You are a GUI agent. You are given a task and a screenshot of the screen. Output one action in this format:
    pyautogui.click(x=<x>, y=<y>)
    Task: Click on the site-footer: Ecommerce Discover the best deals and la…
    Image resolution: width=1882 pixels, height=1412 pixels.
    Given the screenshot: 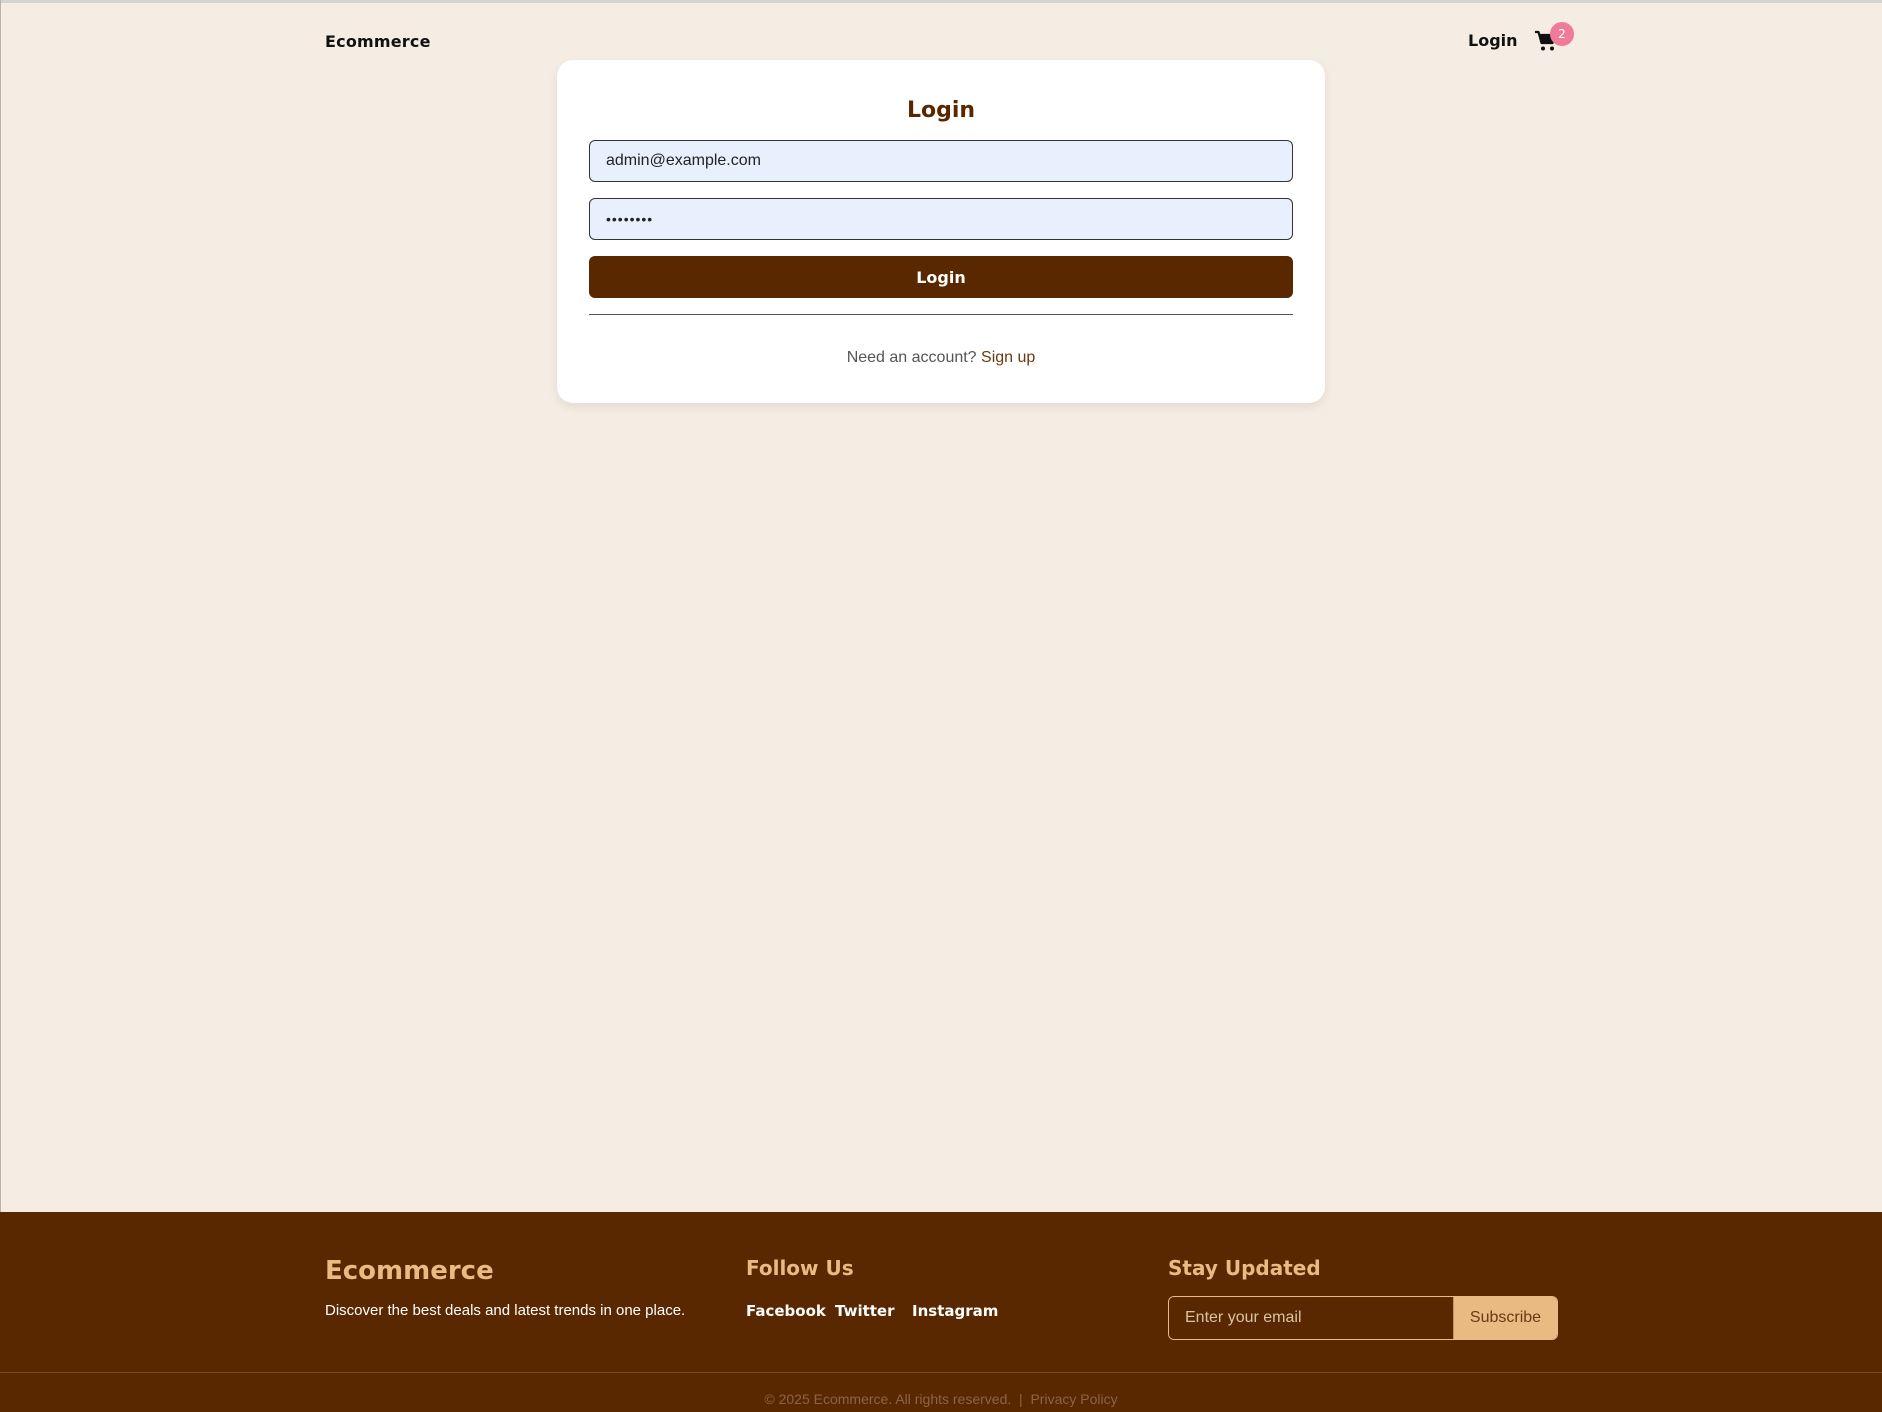 What is the action you would take?
    pyautogui.click(x=941, y=1312)
    